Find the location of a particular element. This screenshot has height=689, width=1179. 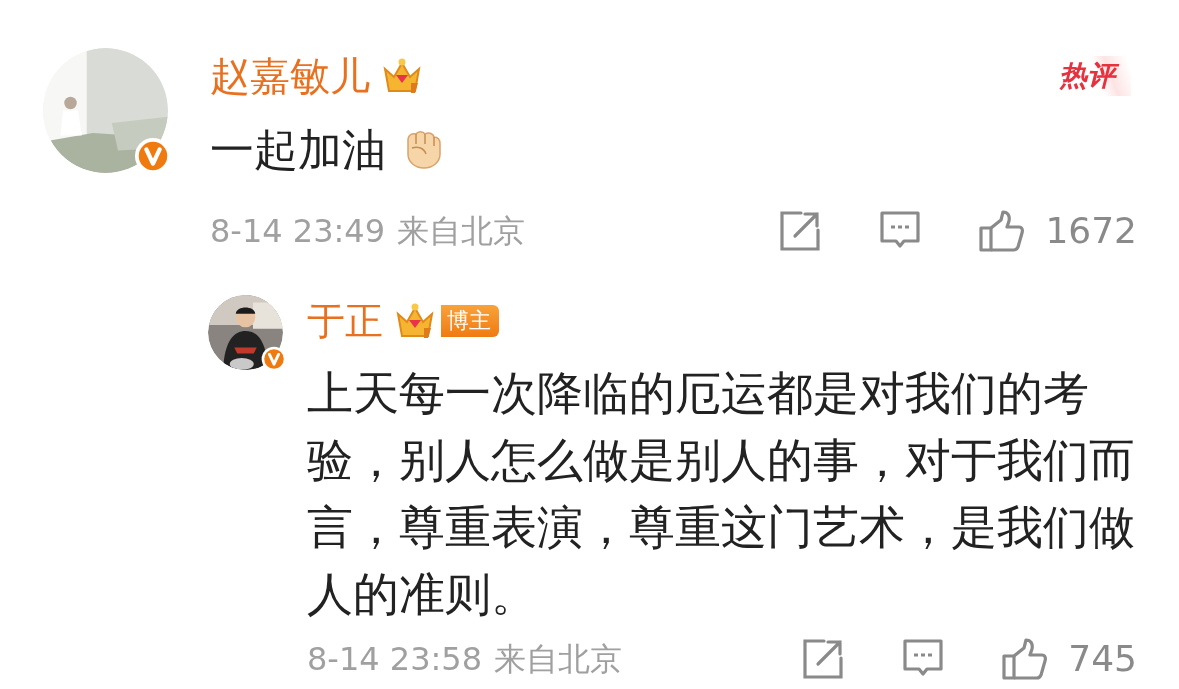

role-badge: 博主 is located at coordinates (470, 321).